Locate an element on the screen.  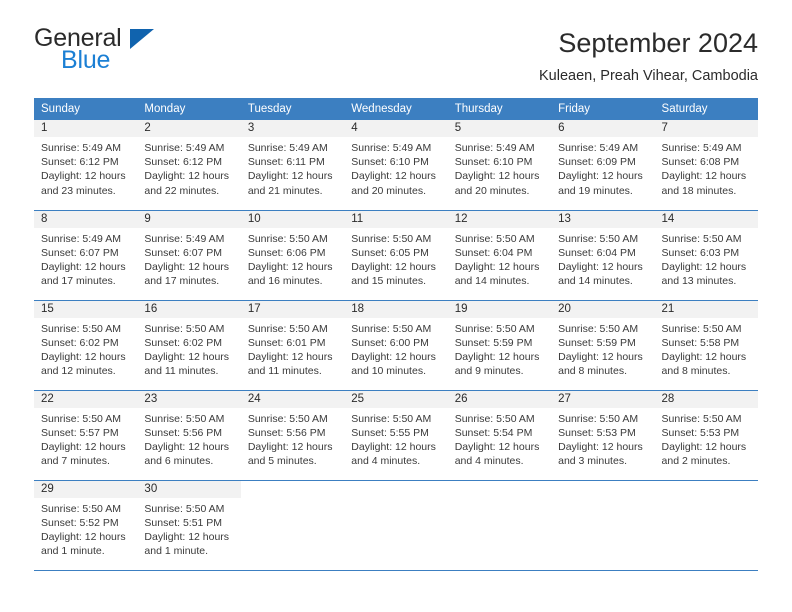
daylight-text-line2: and 1 minute. is located at coordinates (73, 551).